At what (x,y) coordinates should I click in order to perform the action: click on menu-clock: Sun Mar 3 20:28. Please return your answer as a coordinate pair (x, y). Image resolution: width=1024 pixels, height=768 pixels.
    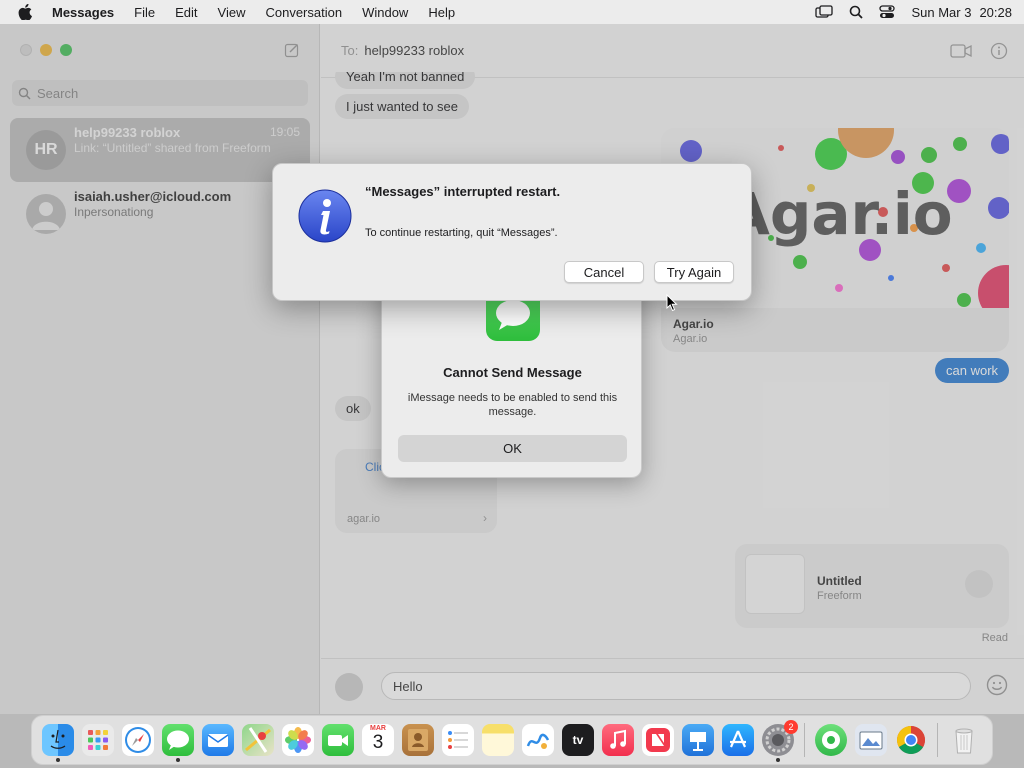
    Looking at the image, I should click on (961, 12).